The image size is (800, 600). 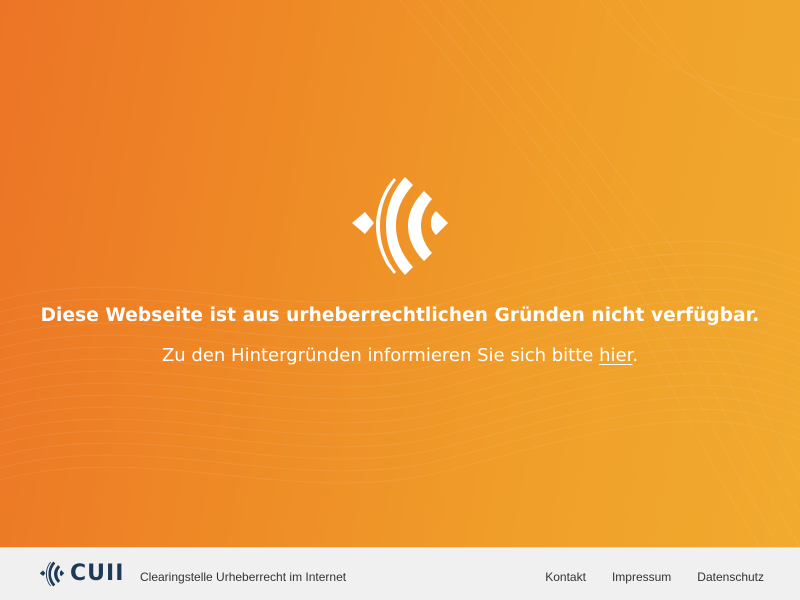 I want to click on footer-logo: CUII, so click(x=81, y=574).